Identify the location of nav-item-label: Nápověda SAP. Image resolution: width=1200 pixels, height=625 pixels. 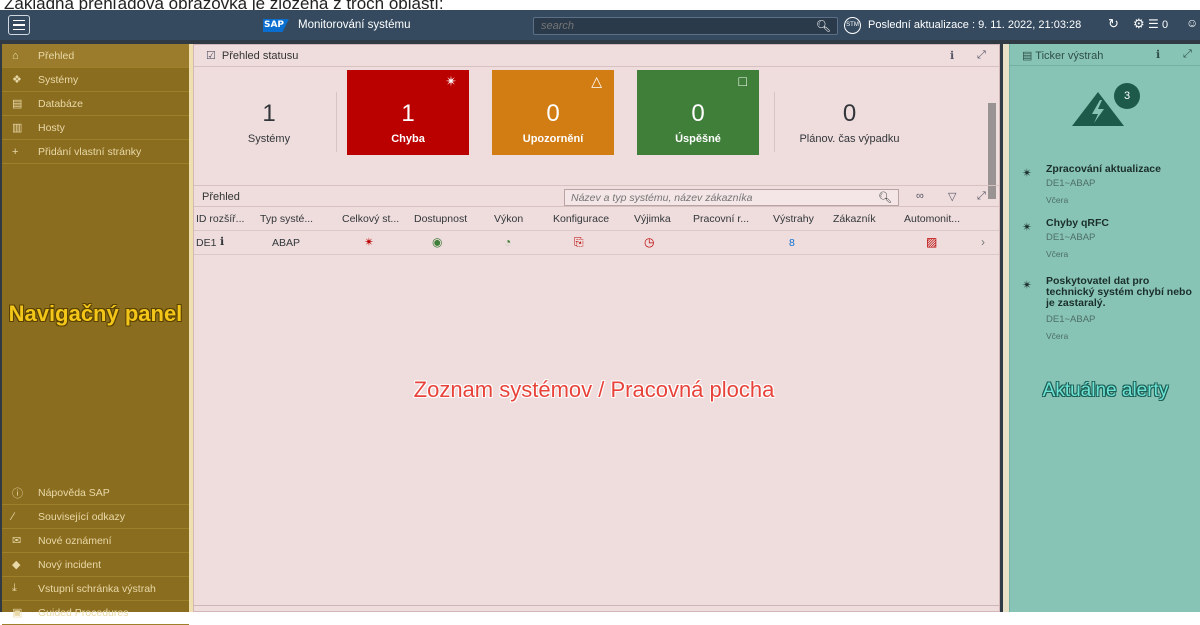
(74, 492).